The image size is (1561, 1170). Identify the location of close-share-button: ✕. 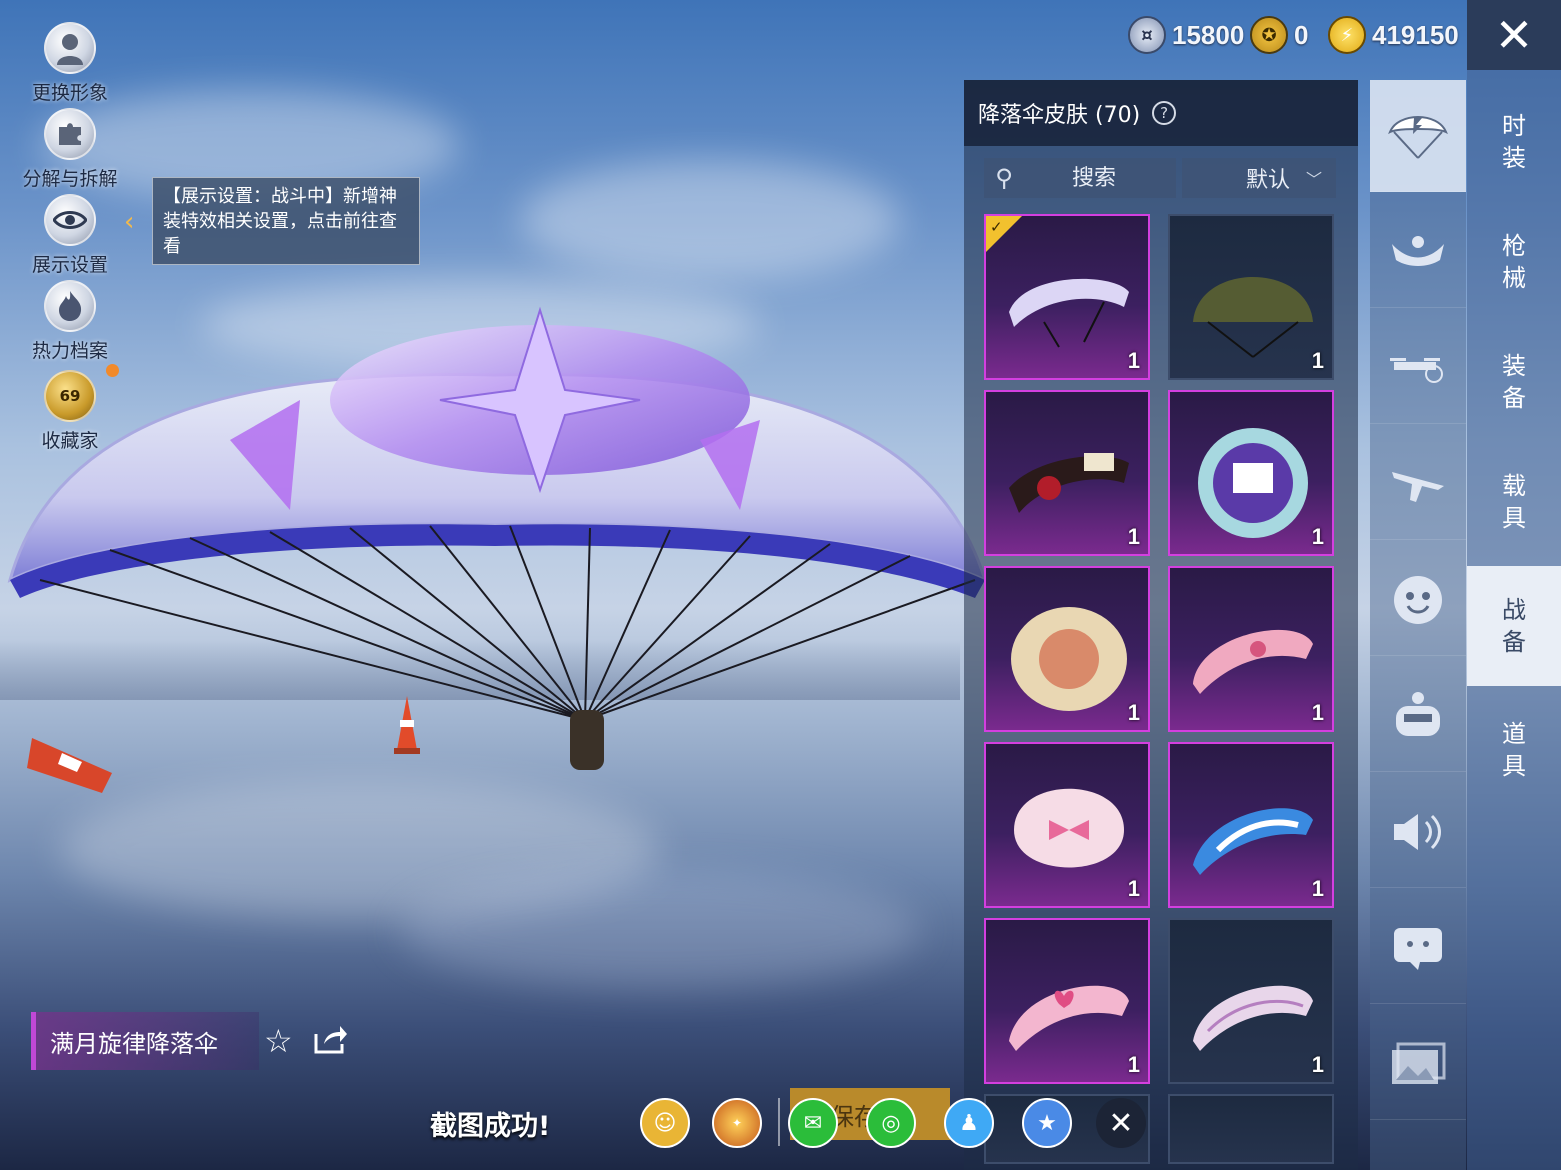
(1121, 1123).